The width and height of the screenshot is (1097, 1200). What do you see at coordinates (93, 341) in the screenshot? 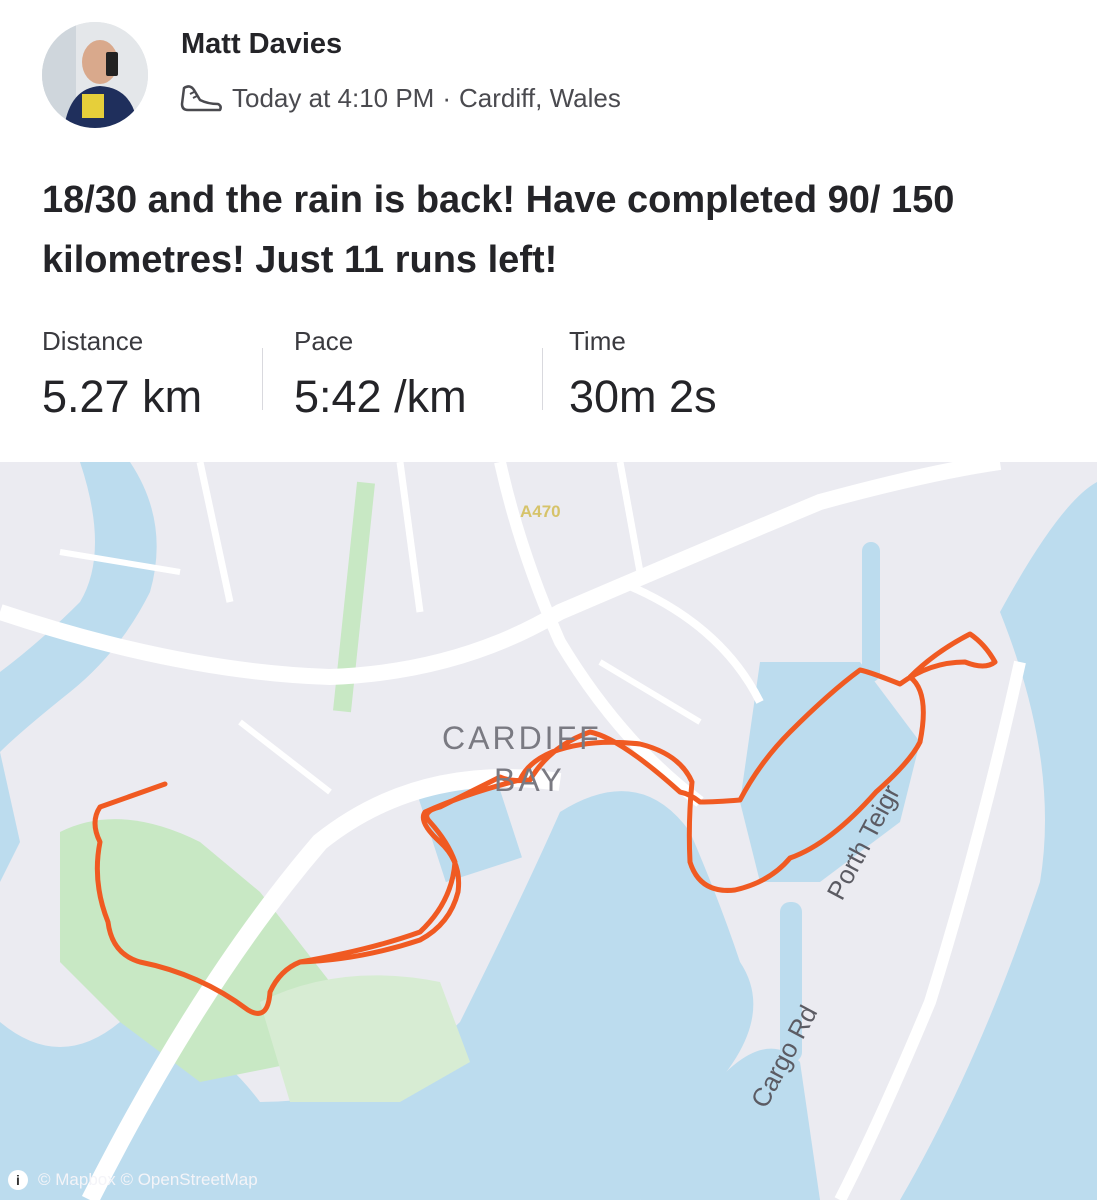
I see `stat-distance-label: Distance` at bounding box center [93, 341].